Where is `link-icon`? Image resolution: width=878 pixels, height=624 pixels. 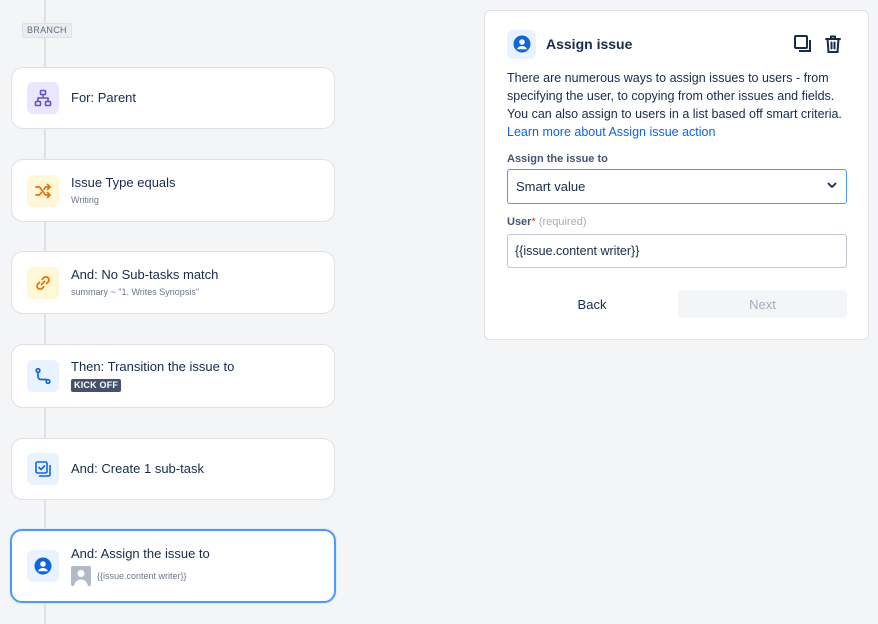
link-icon is located at coordinates (43, 282).